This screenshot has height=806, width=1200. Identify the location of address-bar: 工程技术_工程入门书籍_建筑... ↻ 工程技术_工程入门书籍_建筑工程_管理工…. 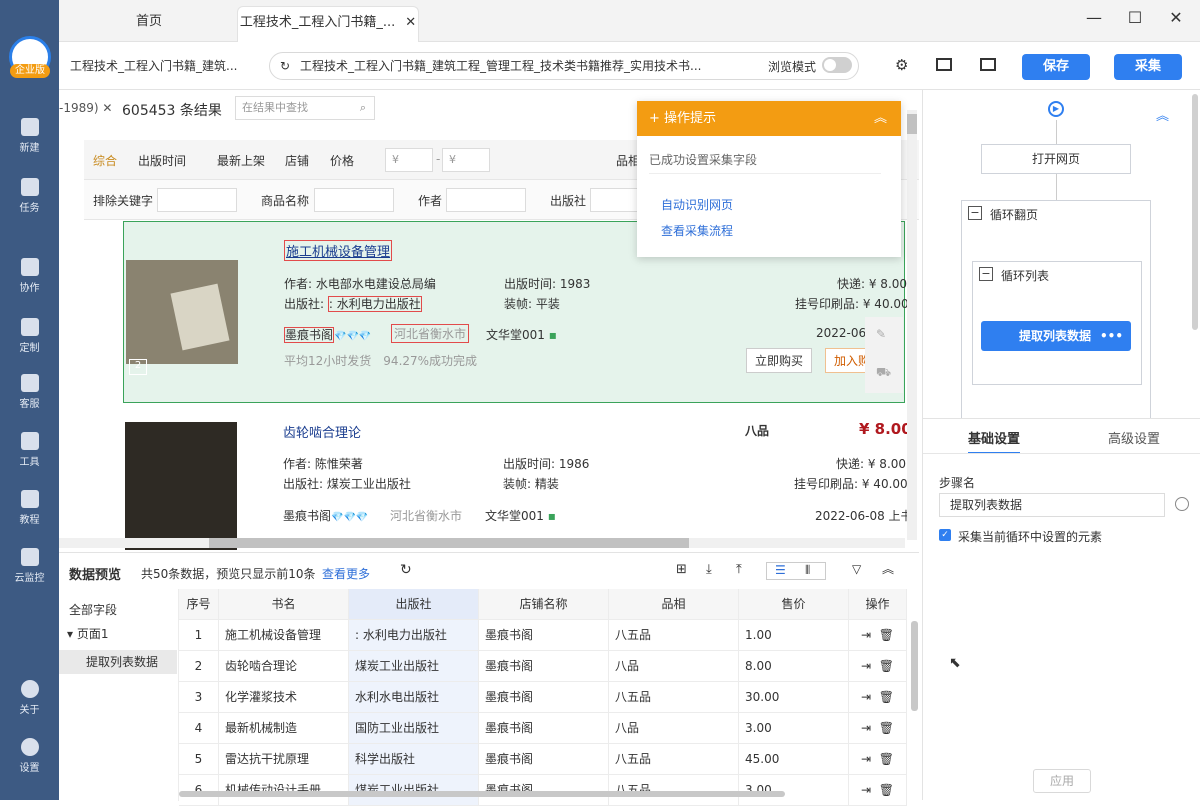
(629, 66).